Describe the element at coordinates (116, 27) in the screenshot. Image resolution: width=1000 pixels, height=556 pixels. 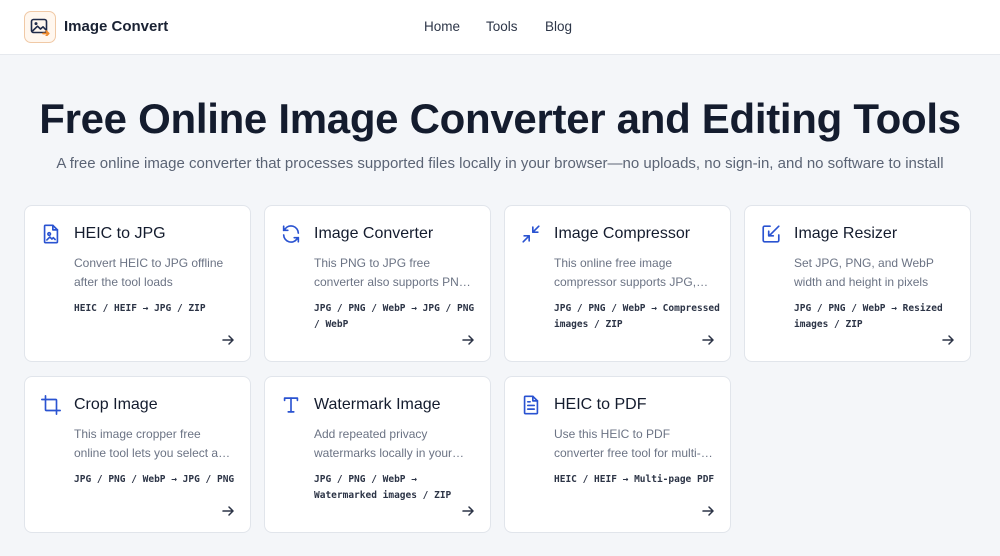
I see `brand-name: Image Convert` at that location.